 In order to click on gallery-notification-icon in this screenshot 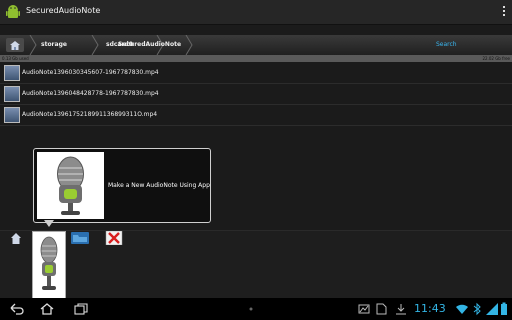, I will do `click(364, 309)`.